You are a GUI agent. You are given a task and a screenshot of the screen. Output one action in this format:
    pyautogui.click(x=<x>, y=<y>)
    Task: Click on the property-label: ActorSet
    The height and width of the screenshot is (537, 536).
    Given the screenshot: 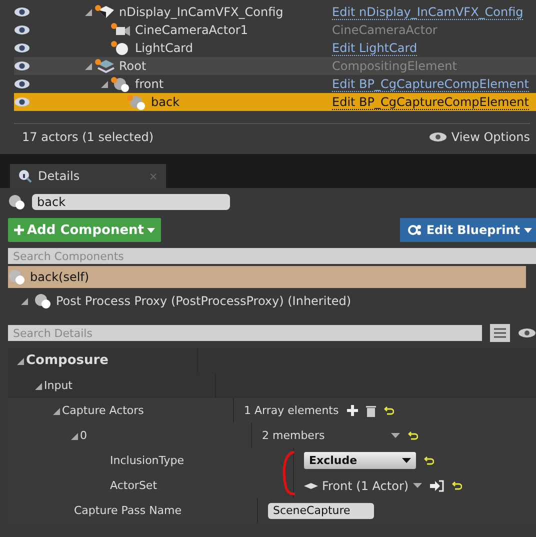 What is the action you would take?
    pyautogui.click(x=134, y=485)
    